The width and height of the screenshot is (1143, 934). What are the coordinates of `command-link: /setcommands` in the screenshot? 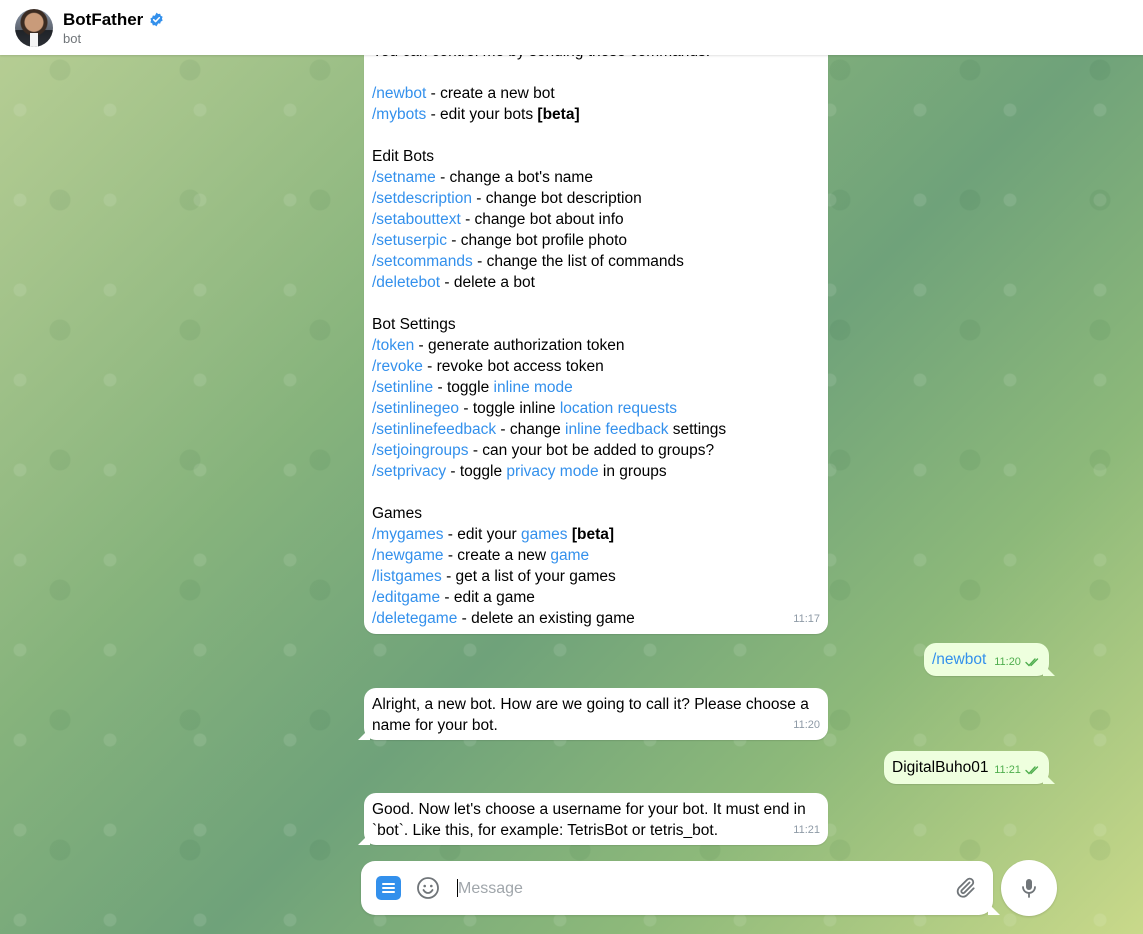 It's located at (422, 261).